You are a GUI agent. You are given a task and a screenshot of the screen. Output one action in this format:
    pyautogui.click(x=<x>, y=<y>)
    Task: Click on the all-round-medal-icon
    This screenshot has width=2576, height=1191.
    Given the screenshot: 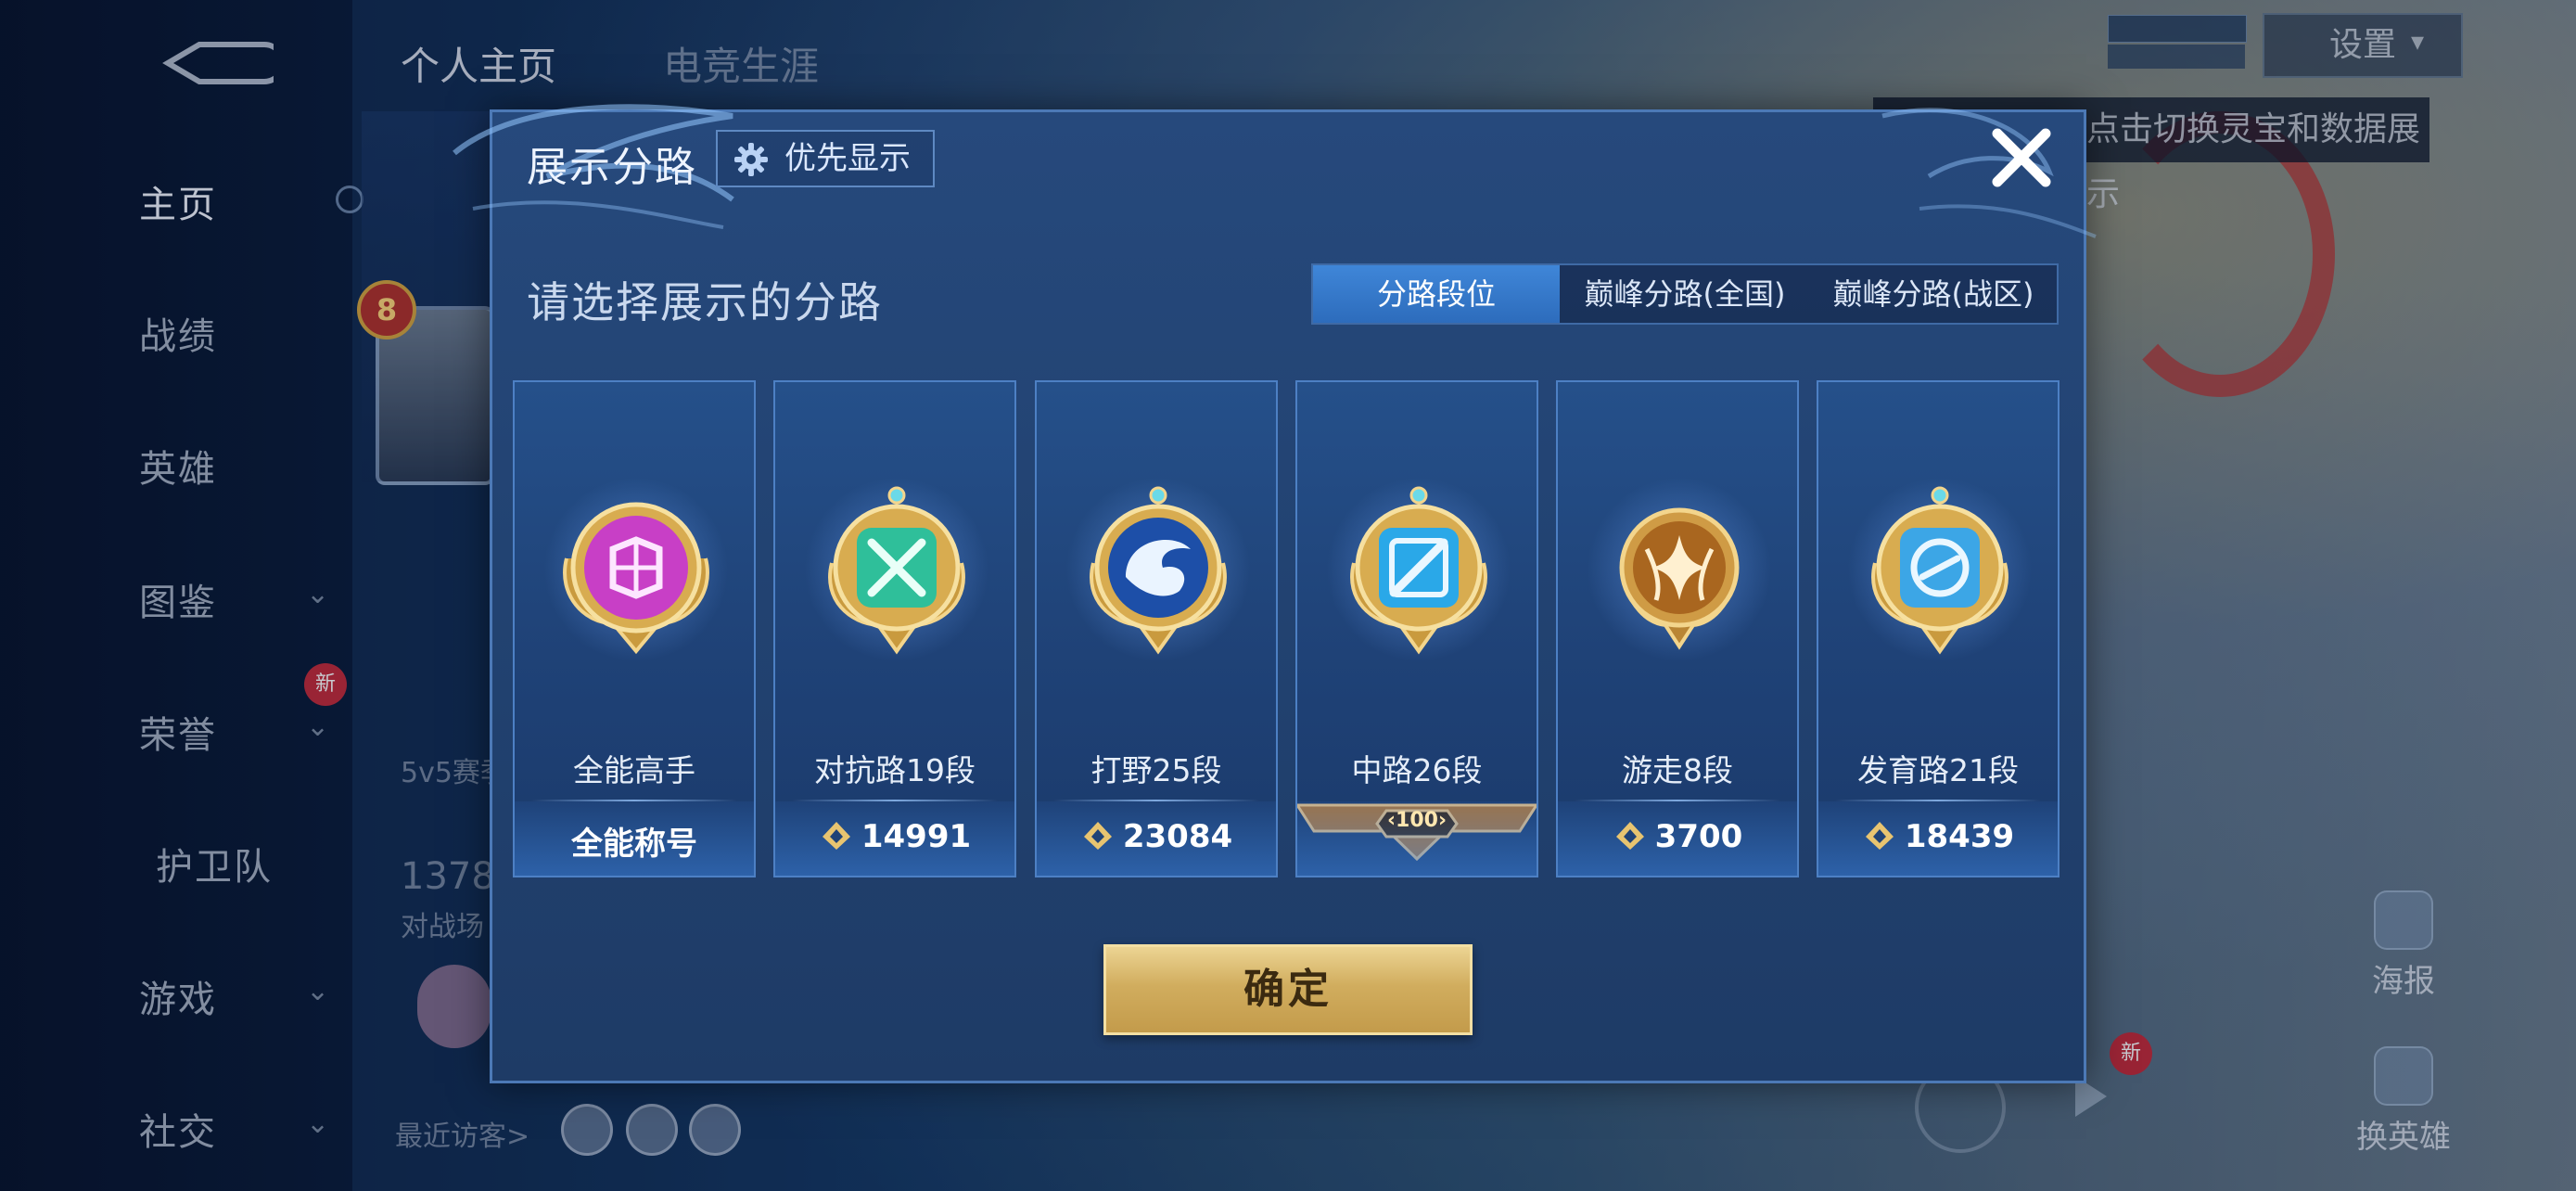 What is the action you would take?
    pyautogui.click(x=636, y=578)
    